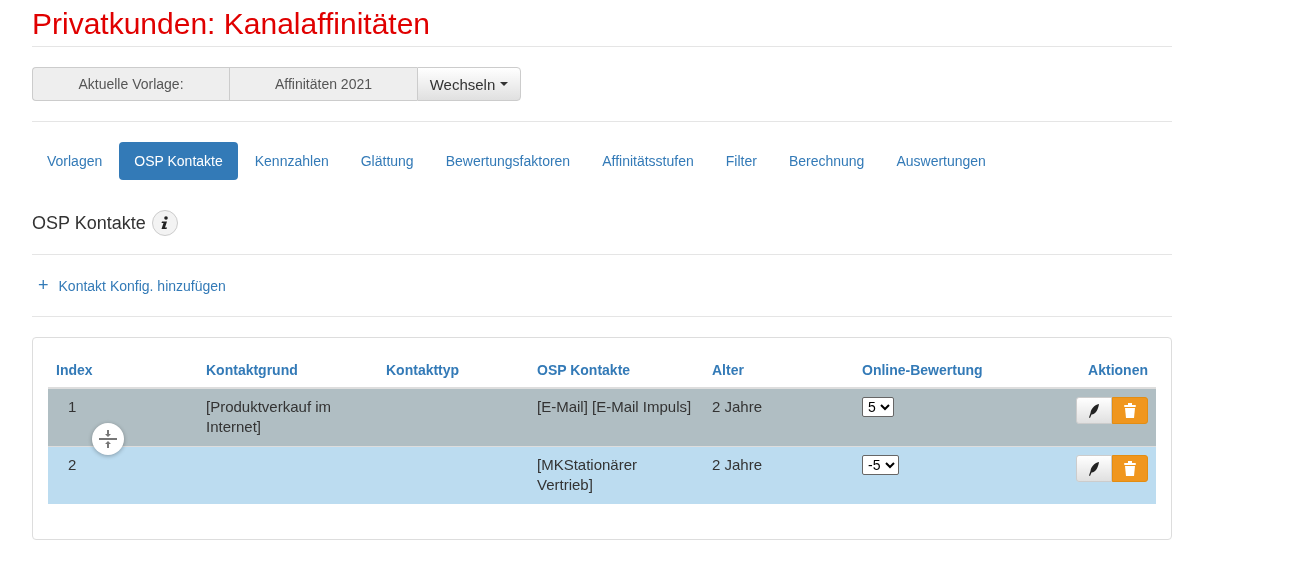 The height and width of the screenshot is (570, 1300). I want to click on table-row: 1 [Produktverkauf im Internet] [E-Mail] [E-Mail Impuls] 2 Jahre 5, so click(602, 417).